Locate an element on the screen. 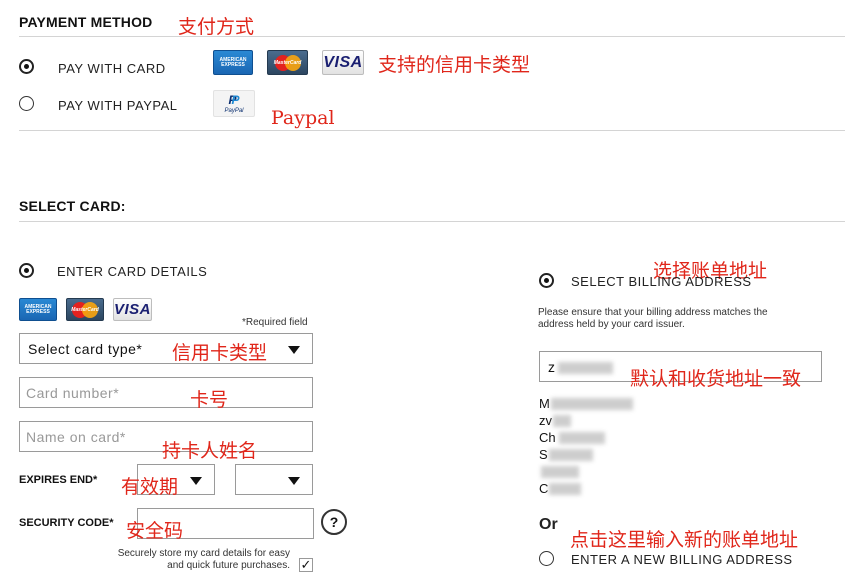 The width and height of the screenshot is (845, 586). expires-annotation: 有效期 is located at coordinates (150, 487).